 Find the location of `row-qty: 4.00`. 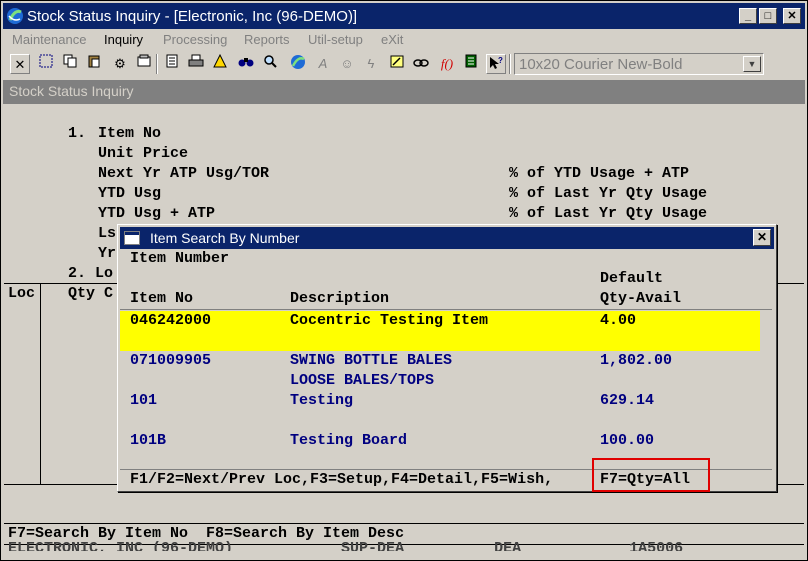

row-qty: 4.00 is located at coordinates (618, 320).